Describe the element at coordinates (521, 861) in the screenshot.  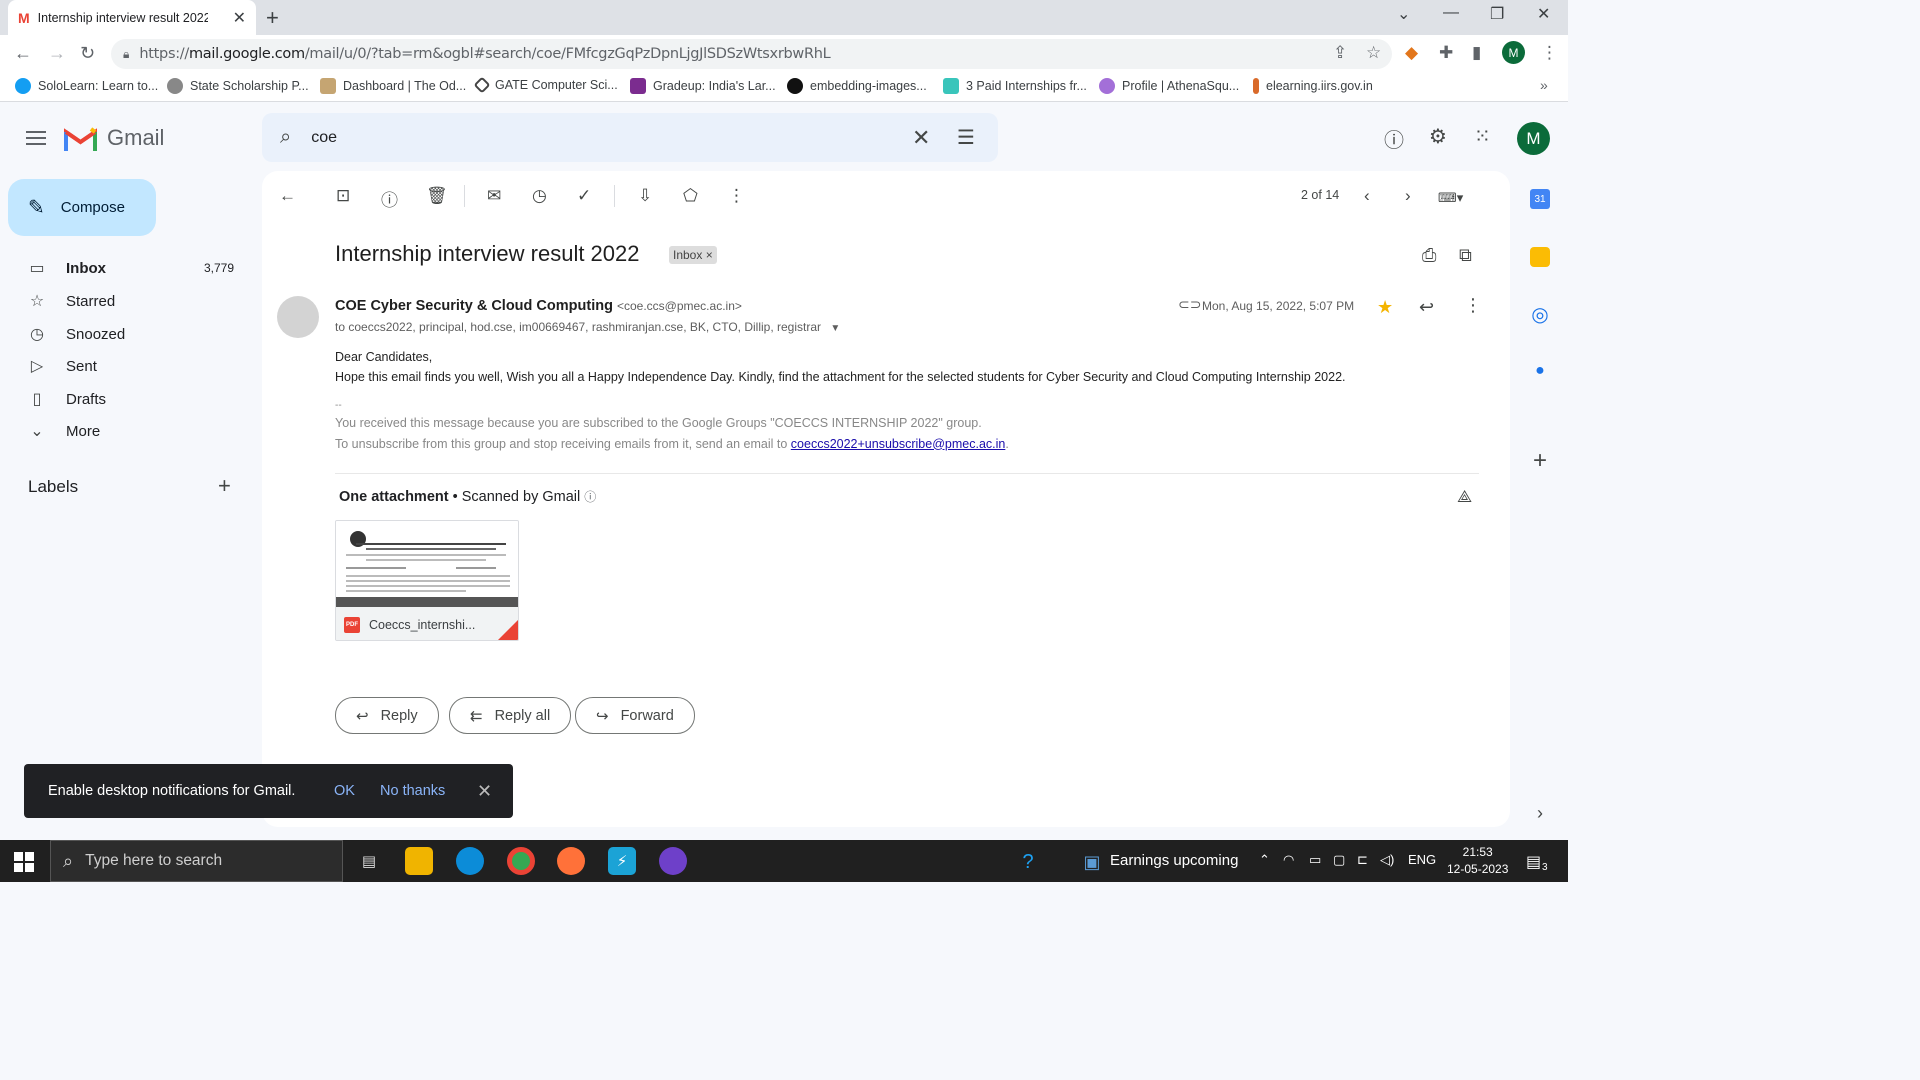
I see `chrome-icon` at that location.